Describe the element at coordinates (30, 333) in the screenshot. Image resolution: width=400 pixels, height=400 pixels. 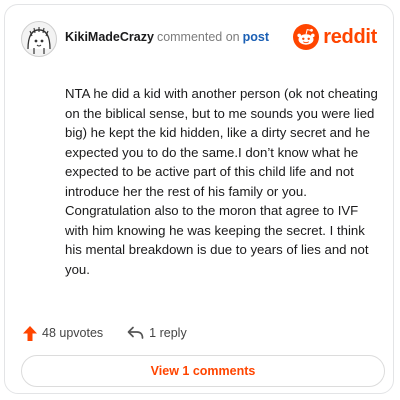
I see `upvote-arrow-icon` at that location.